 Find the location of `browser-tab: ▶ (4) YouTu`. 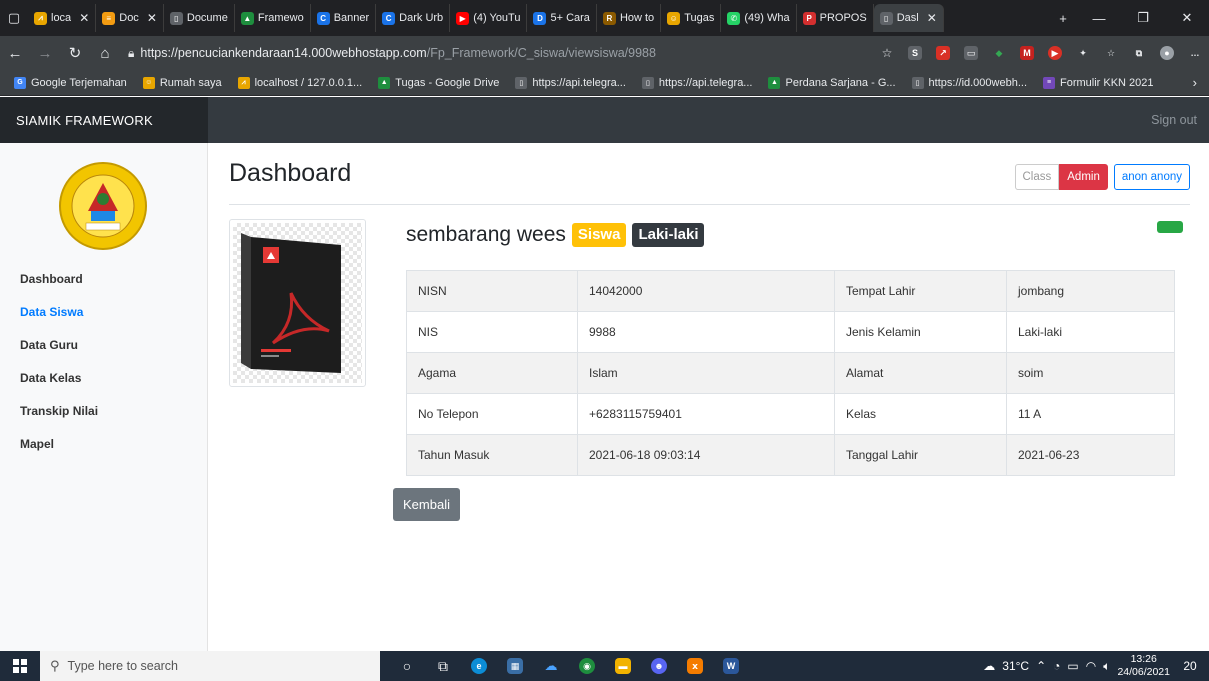

browser-tab: ▶ (4) YouTu is located at coordinates (489, 18).